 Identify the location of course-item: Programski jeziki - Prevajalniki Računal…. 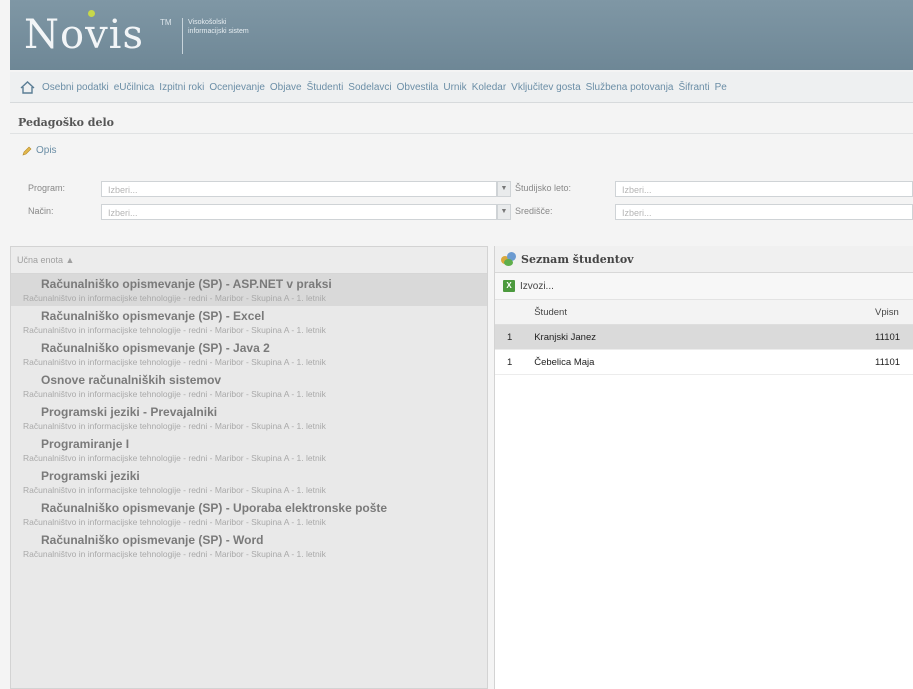
(249, 418).